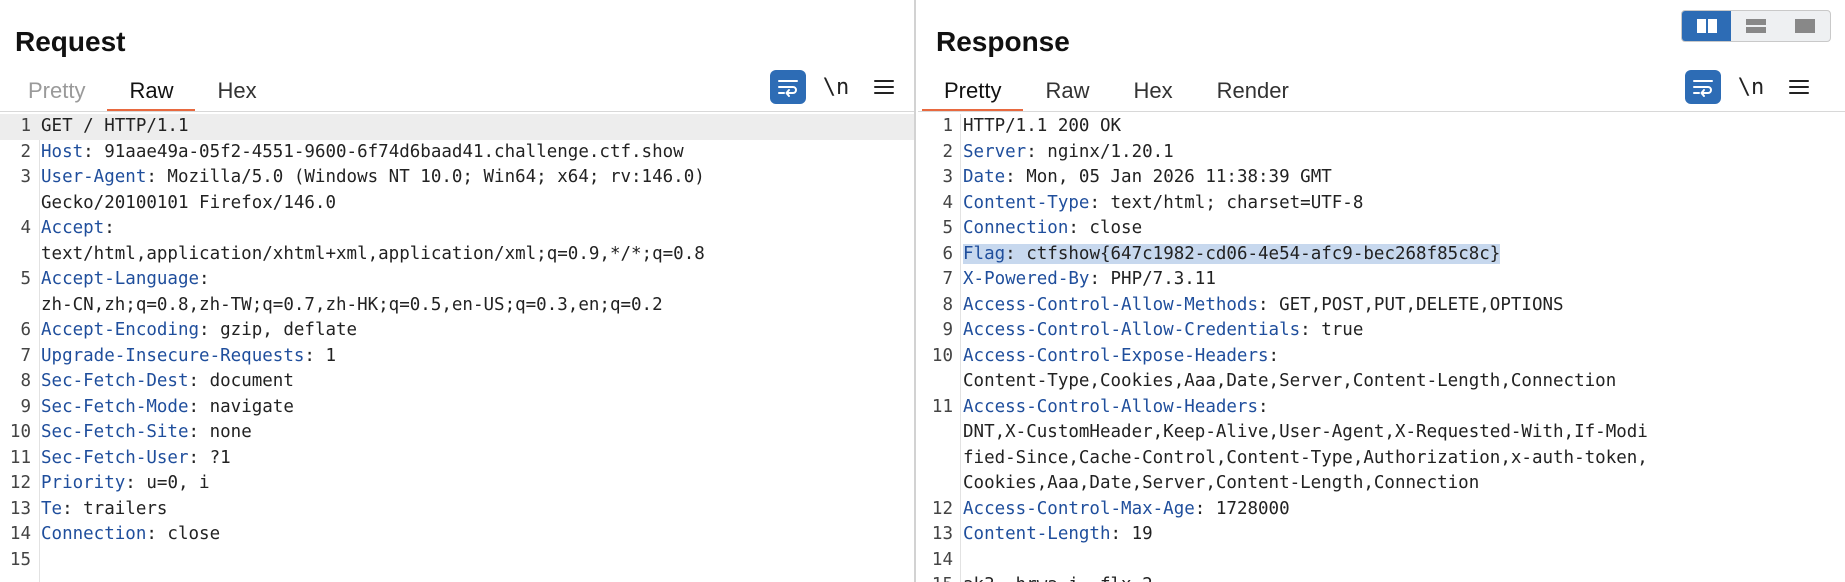 The height and width of the screenshot is (582, 1845). What do you see at coordinates (457, 331) in the screenshot?
I see `code-line: 6 Accept-Encoding: gzip, deflate` at bounding box center [457, 331].